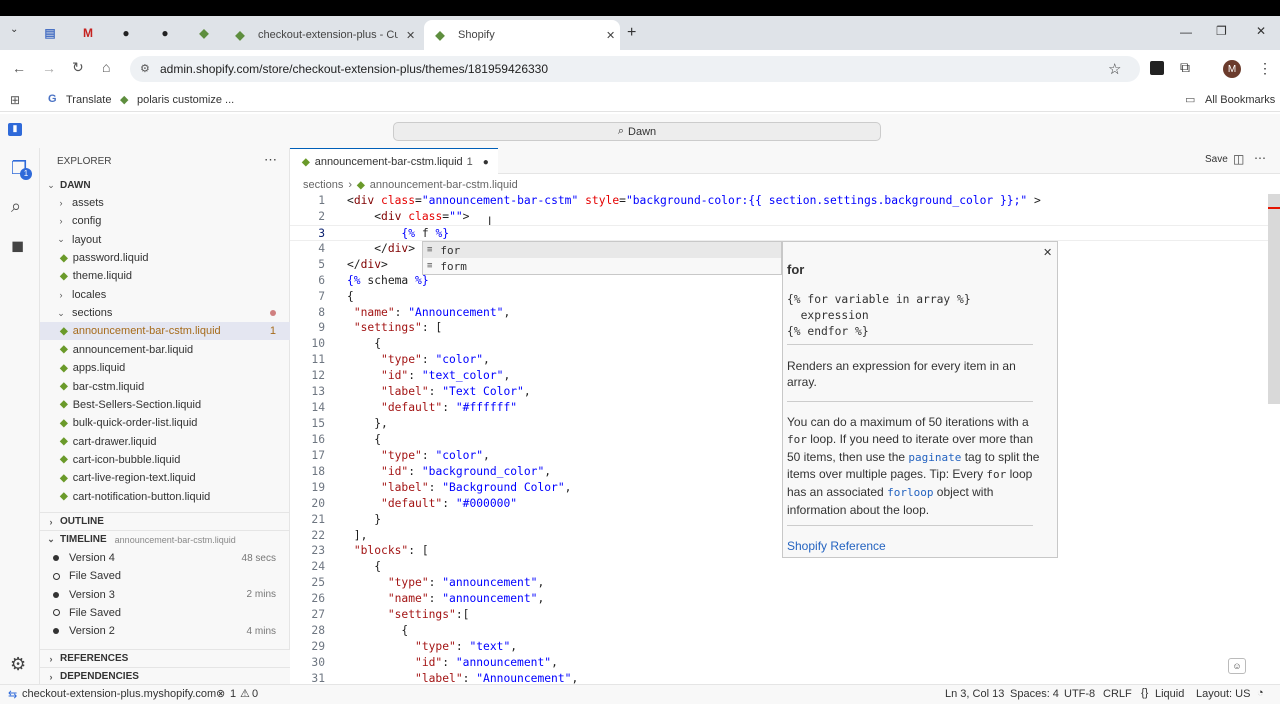 The width and height of the screenshot is (1280, 720). I want to click on shopify-bag-icon: ◼, so click(17, 246).